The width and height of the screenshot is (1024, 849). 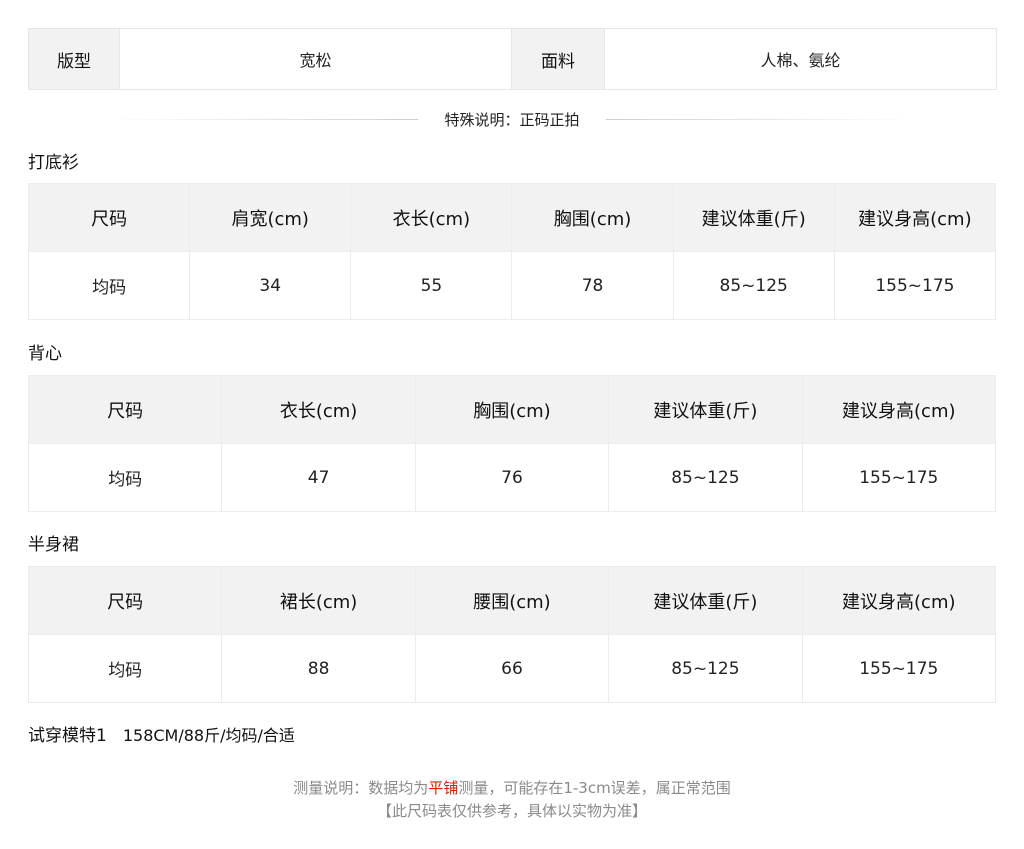 What do you see at coordinates (270, 285) in the screenshot?
I see `table-cell: 34` at bounding box center [270, 285].